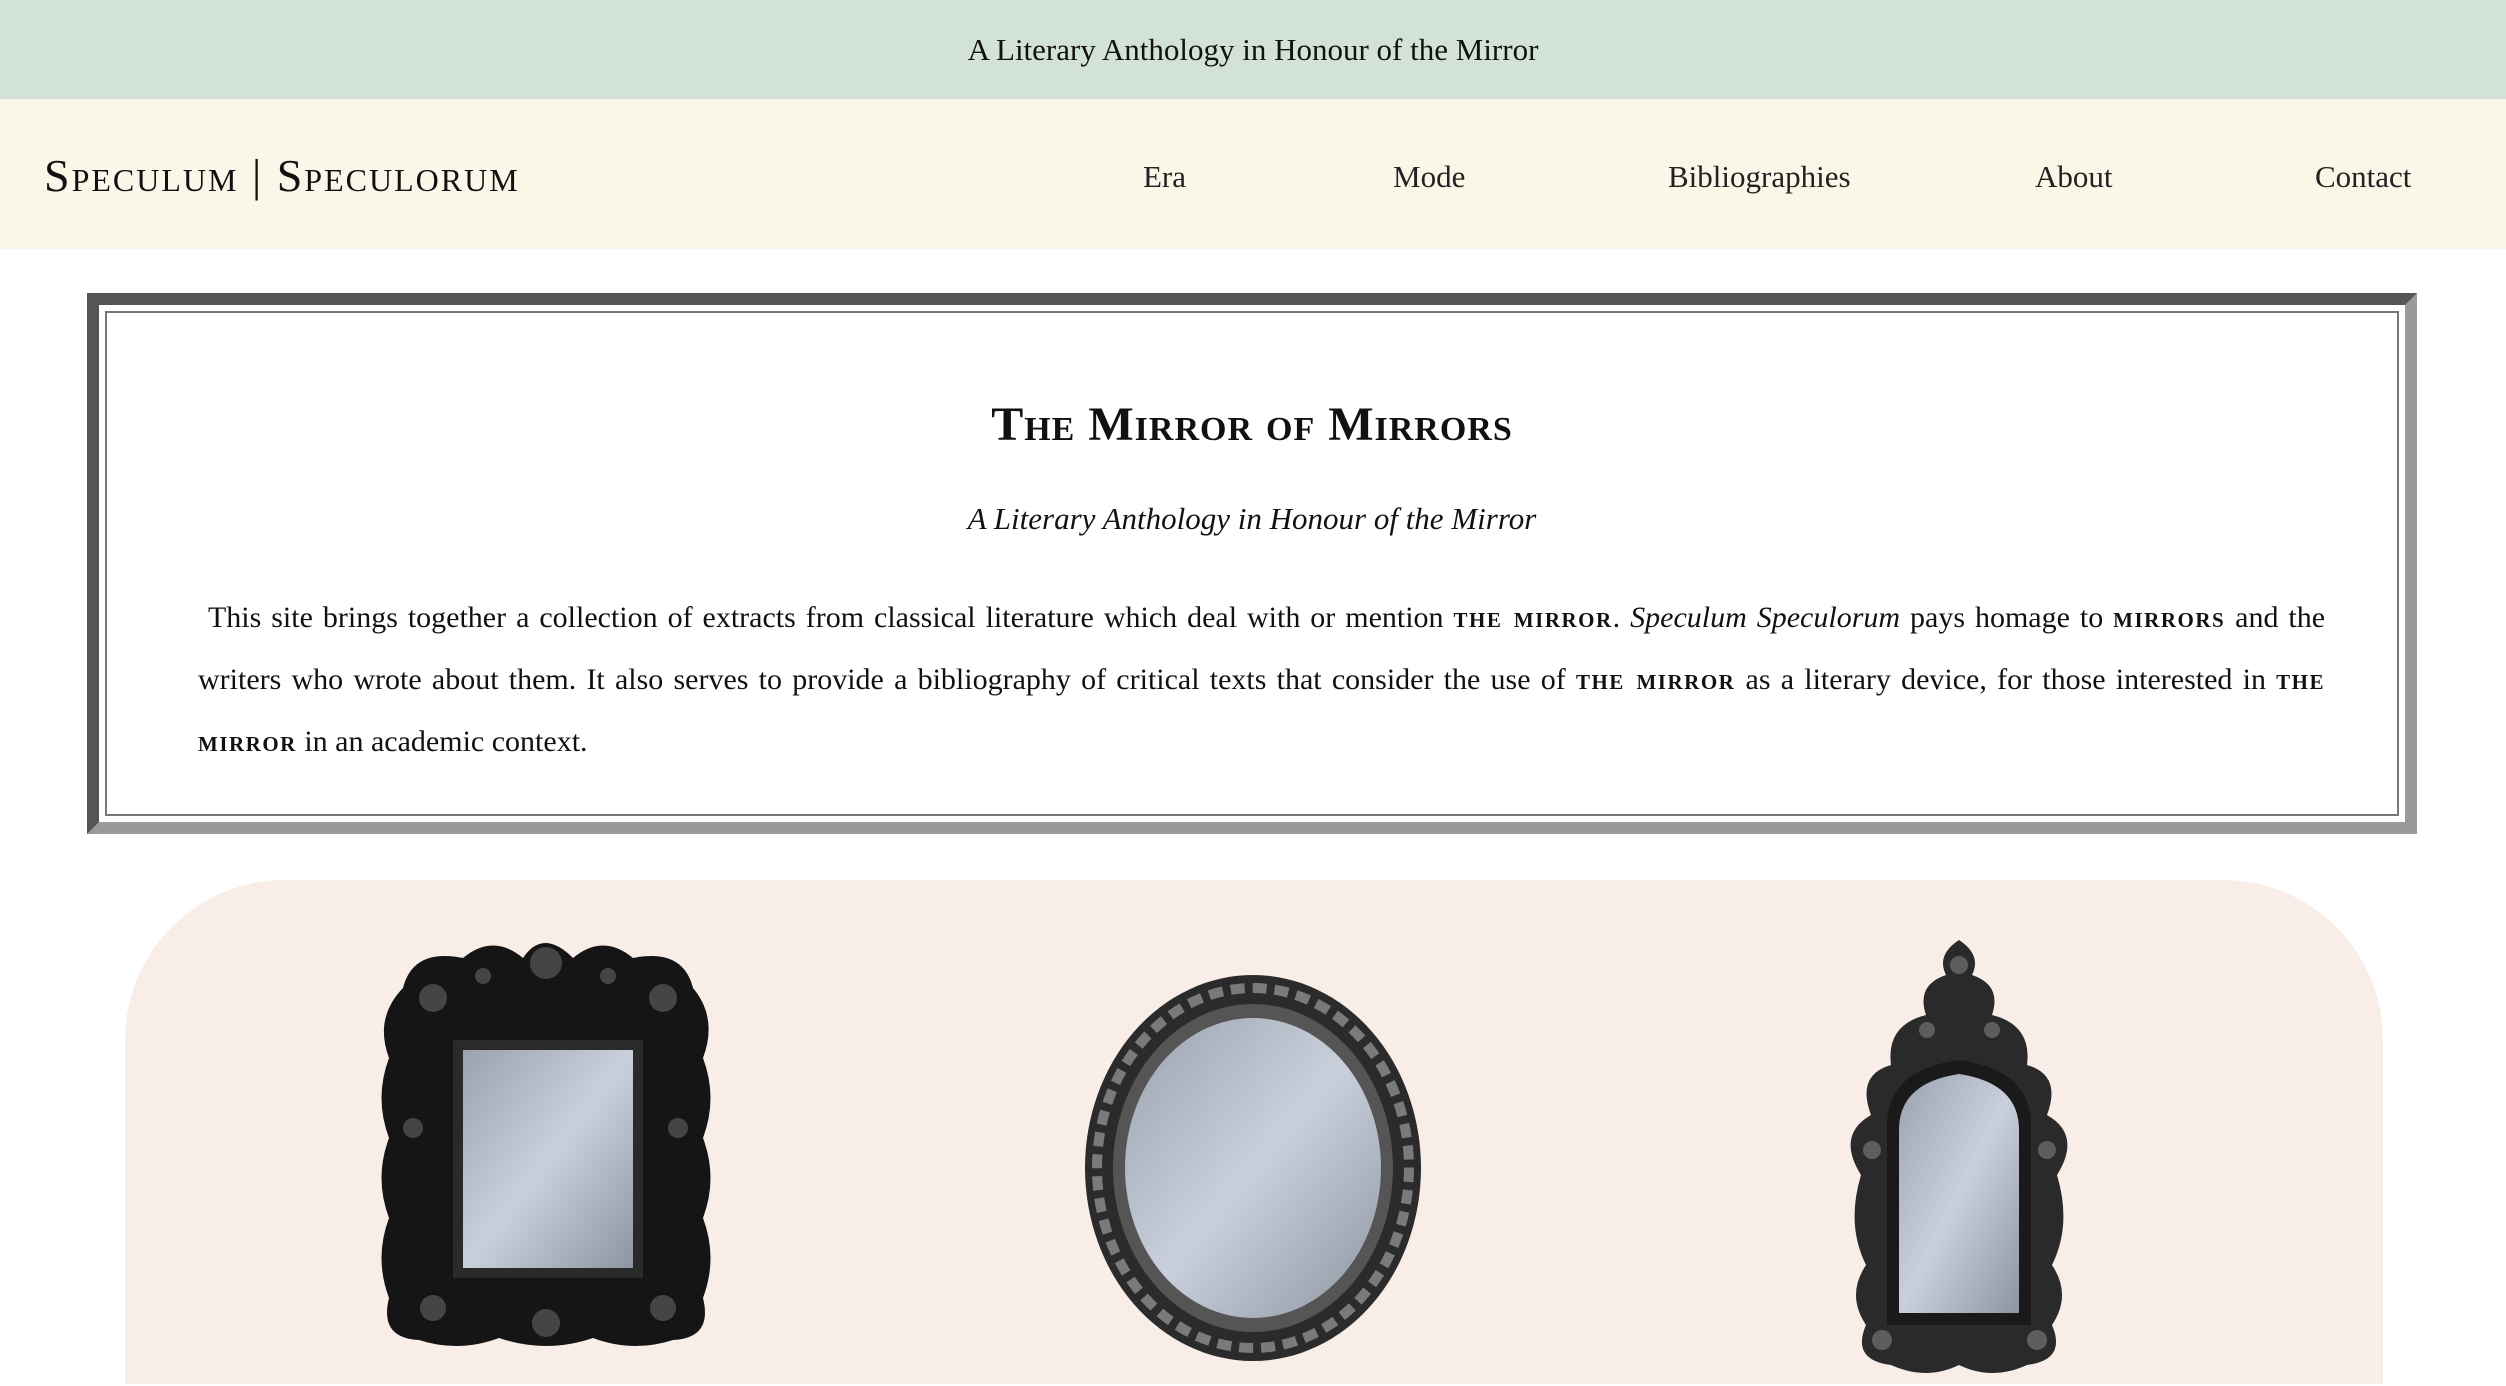 The width and height of the screenshot is (2506, 1386). What do you see at coordinates (282, 175) in the screenshot?
I see `site-logo: Speculum | Speculorum` at bounding box center [282, 175].